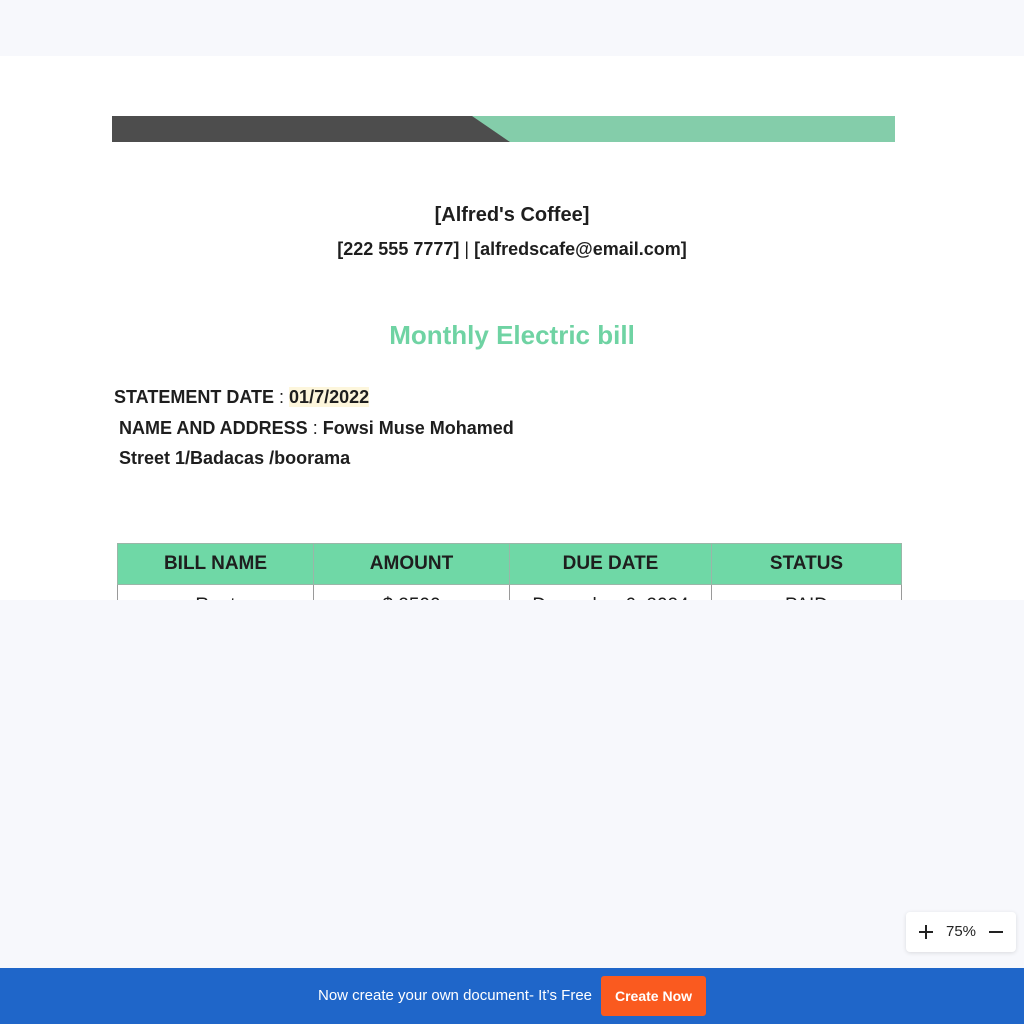 This screenshot has height=1024, width=1024. I want to click on header-banner, so click(503, 129).